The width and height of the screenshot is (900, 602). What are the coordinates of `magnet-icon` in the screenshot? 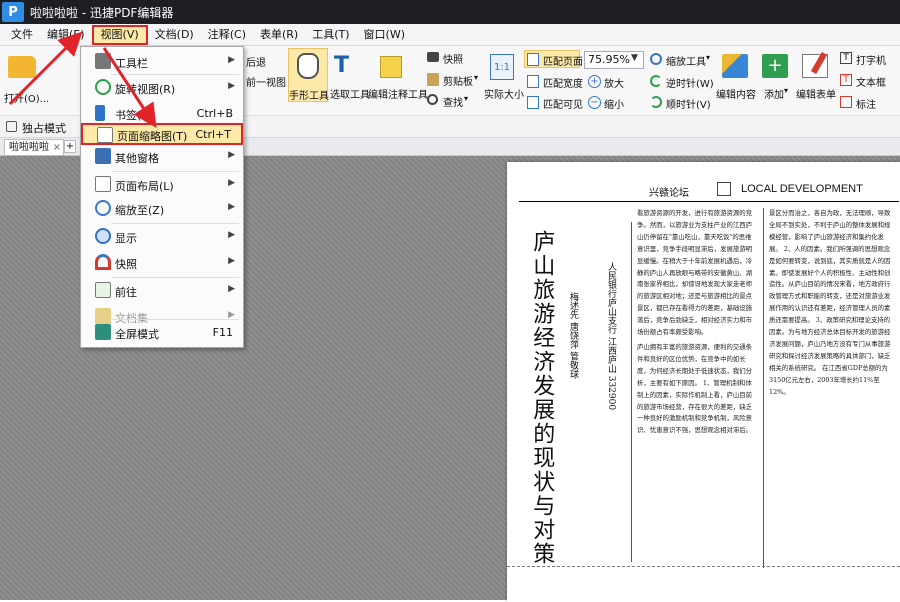 It's located at (103, 262).